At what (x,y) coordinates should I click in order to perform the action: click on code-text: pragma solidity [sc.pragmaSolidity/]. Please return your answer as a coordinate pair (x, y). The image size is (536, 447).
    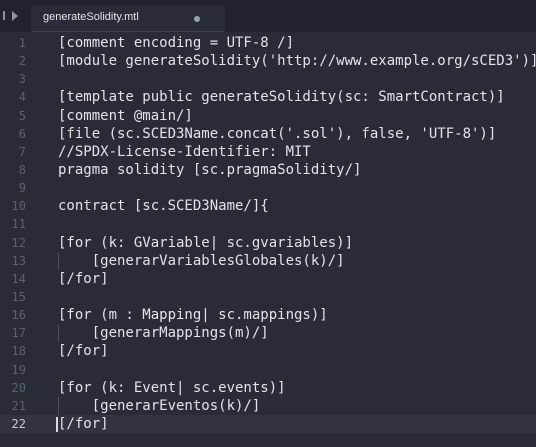
    Looking at the image, I should click on (210, 169).